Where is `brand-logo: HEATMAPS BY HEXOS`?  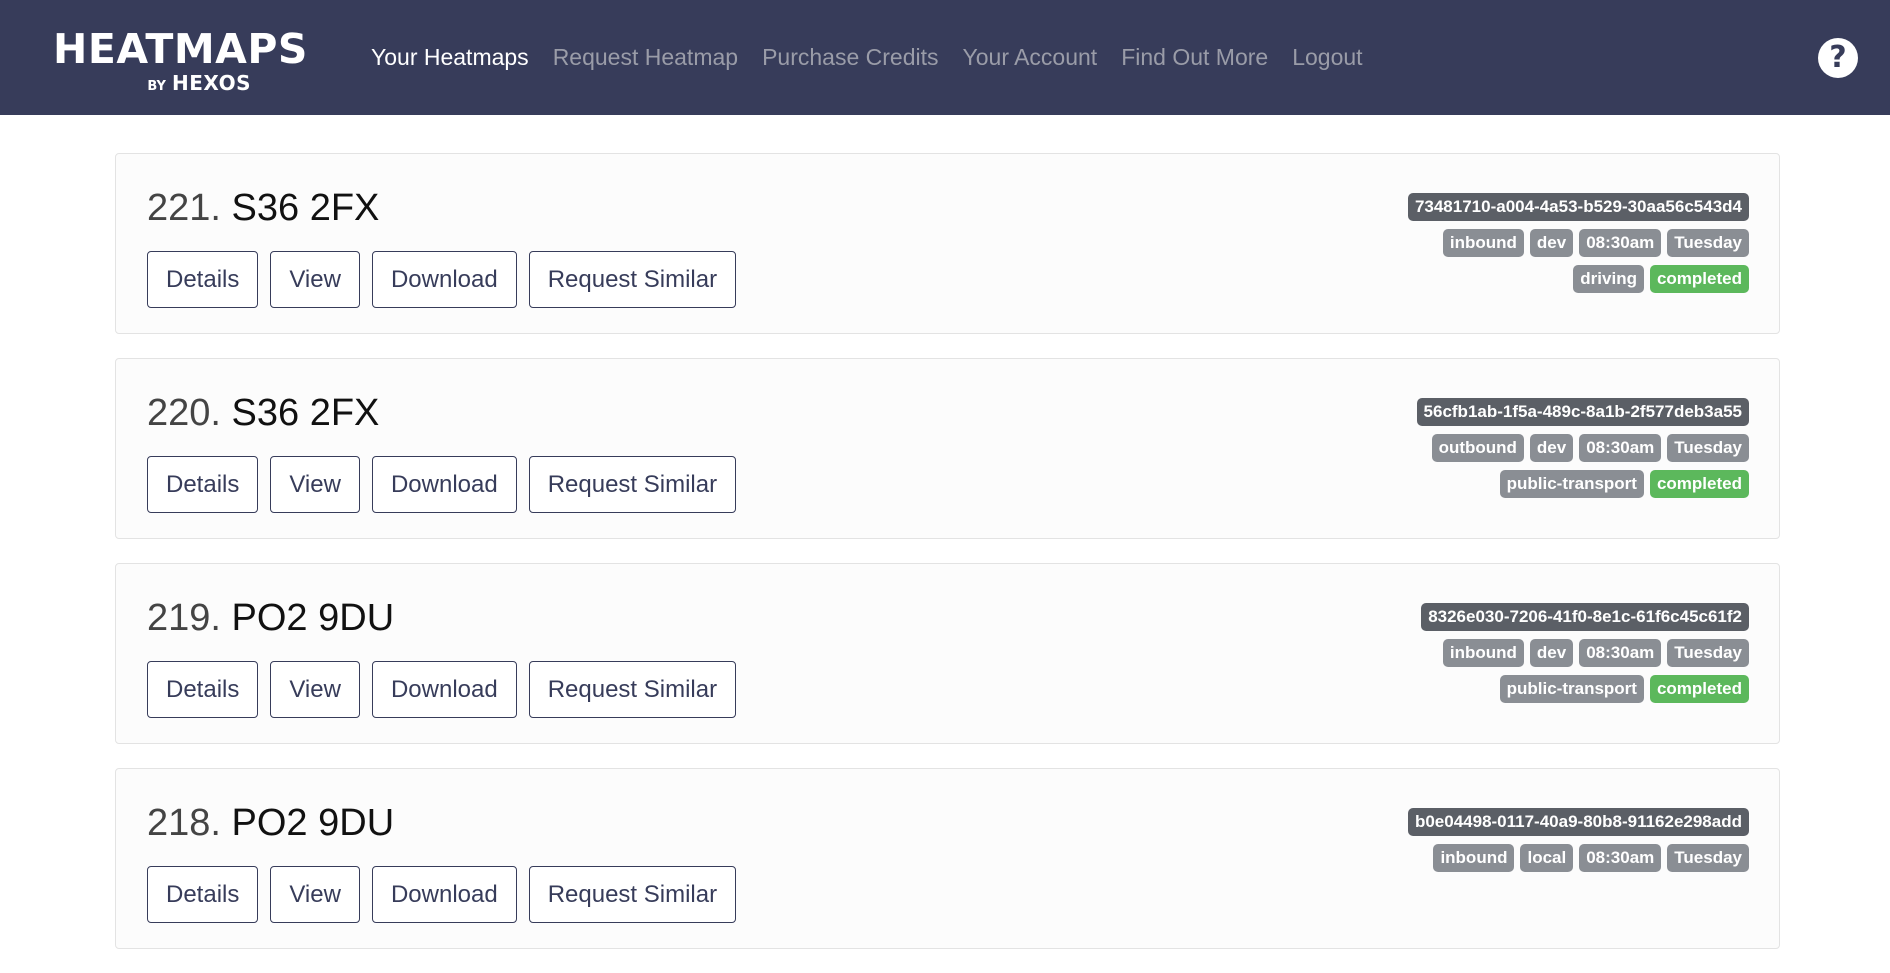 brand-logo: HEATMAPS BY HEXOS is located at coordinates (191, 60).